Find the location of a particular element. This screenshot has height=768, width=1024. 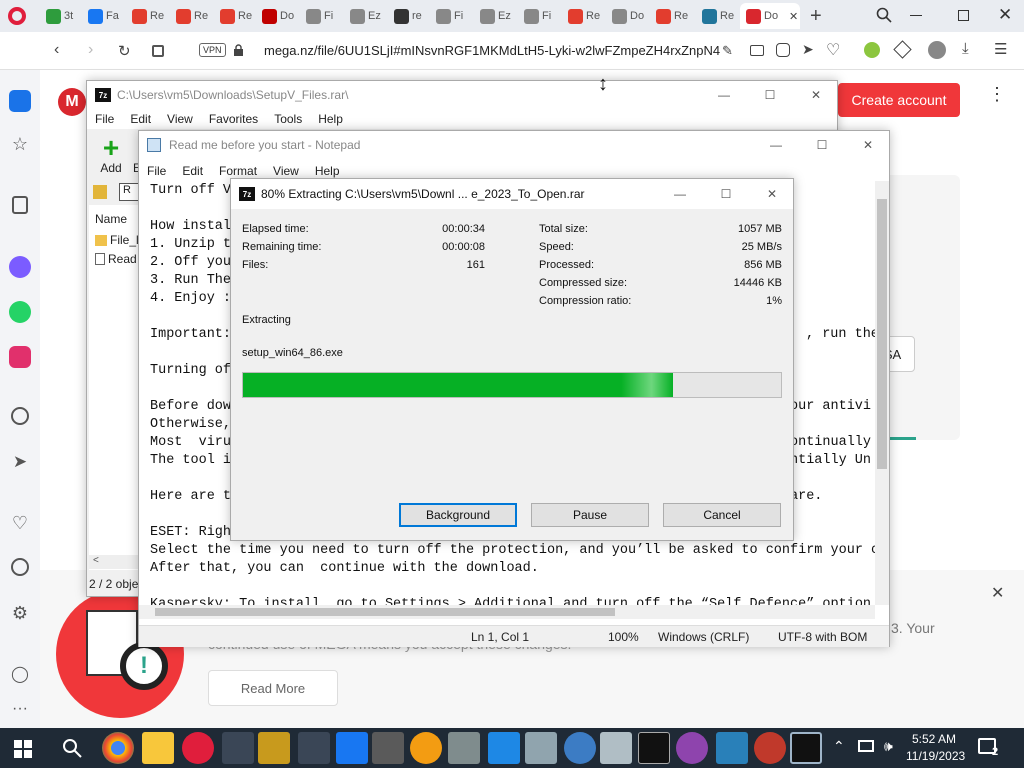

cube-icon is located at coordinates (902, 49).